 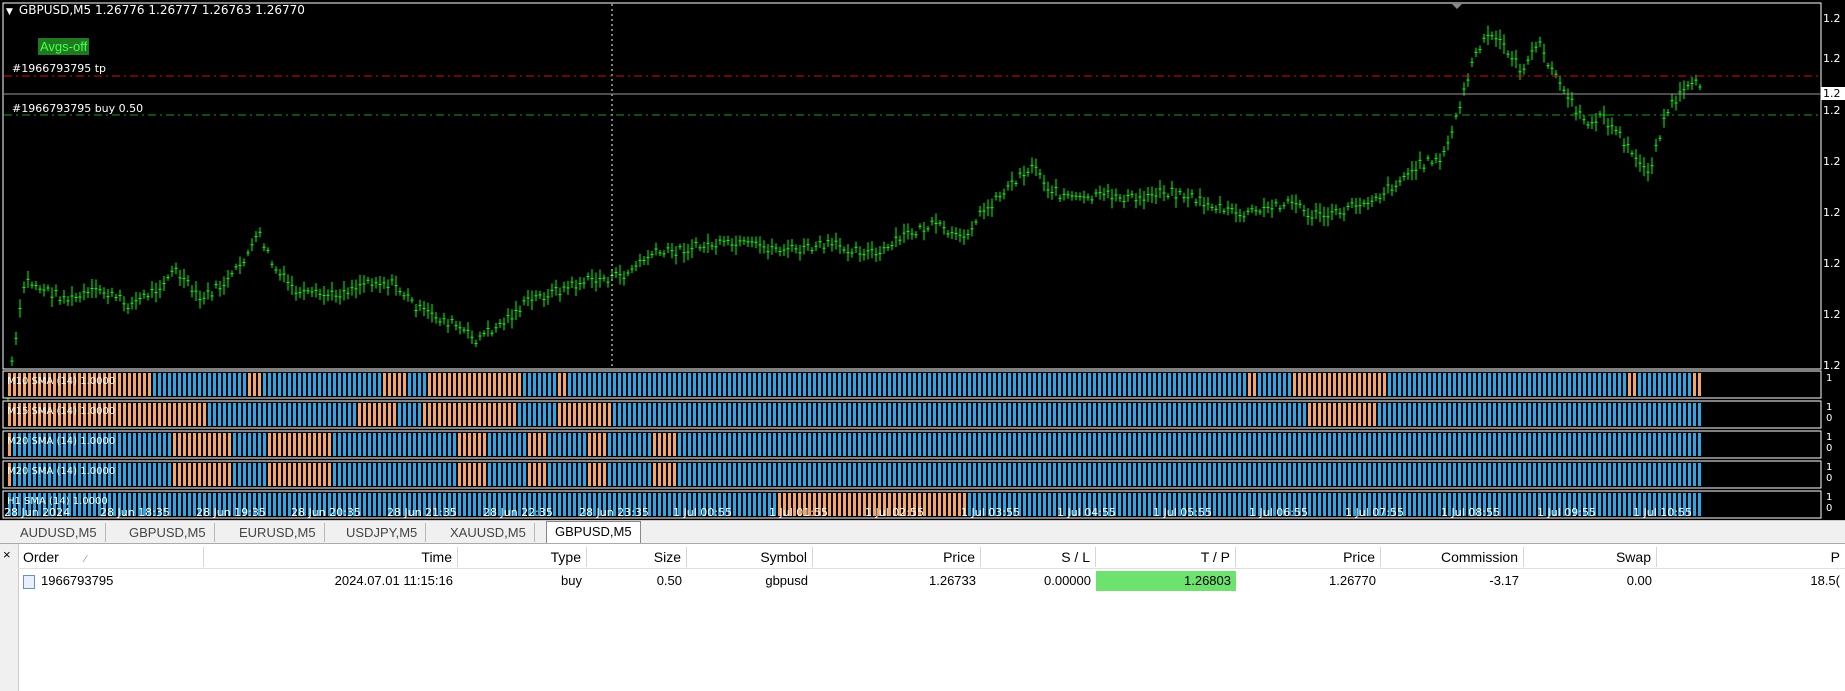 I want to click on close-icon: ×, so click(x=7, y=554).